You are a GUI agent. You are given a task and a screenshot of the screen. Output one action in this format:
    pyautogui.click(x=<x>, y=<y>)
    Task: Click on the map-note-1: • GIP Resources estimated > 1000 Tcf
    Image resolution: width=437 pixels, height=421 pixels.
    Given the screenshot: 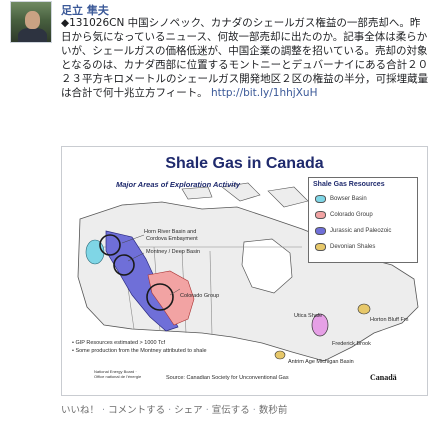 What is the action you would take?
    pyautogui.click(x=118, y=343)
    